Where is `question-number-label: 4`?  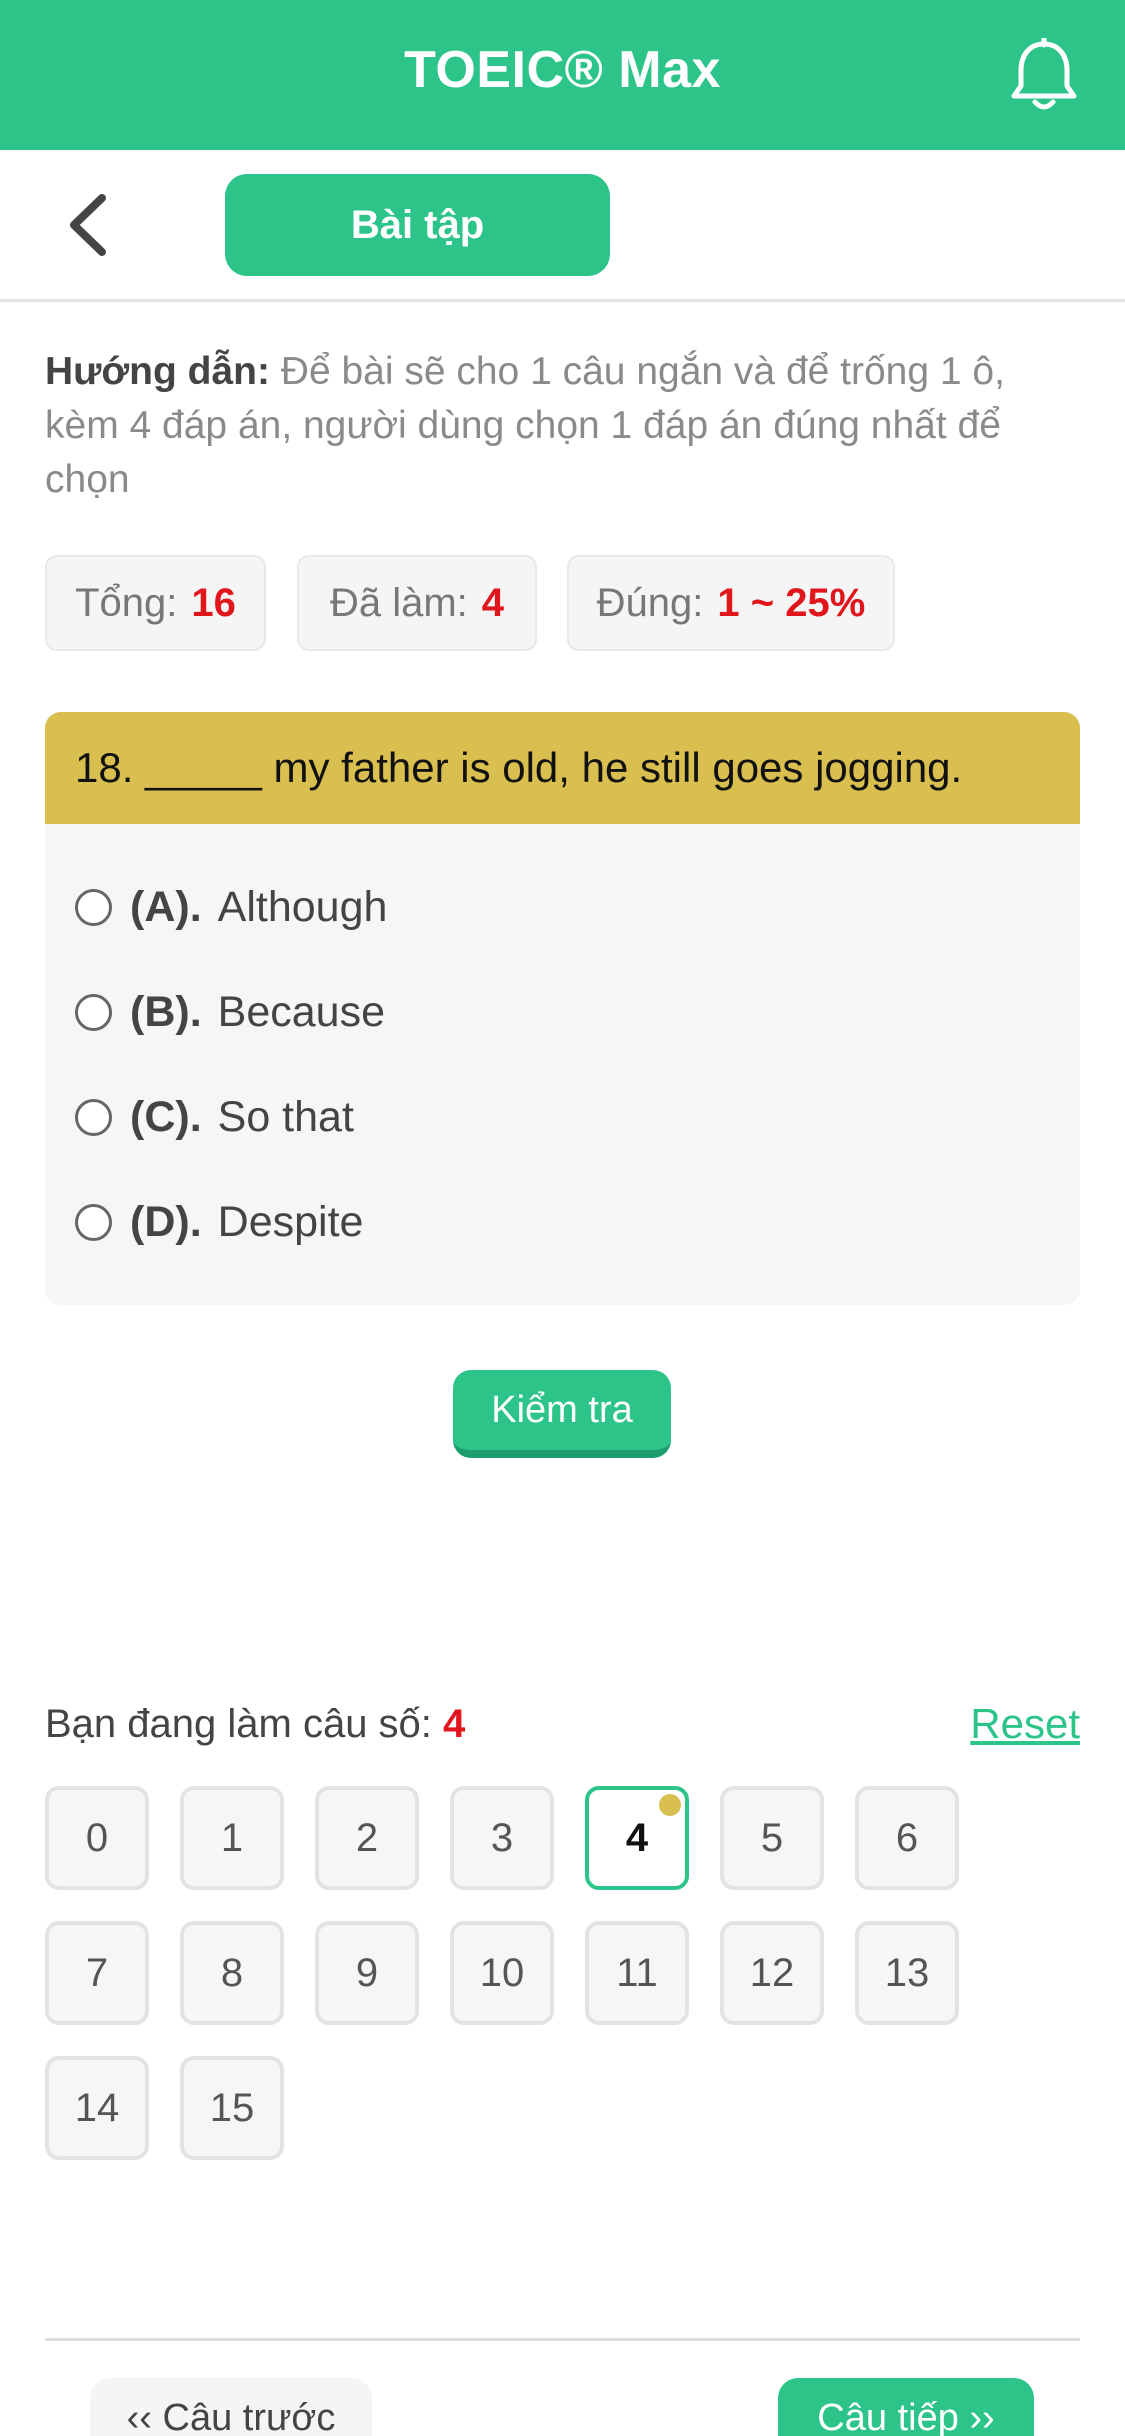
question-number-label: 4 is located at coordinates (637, 1837).